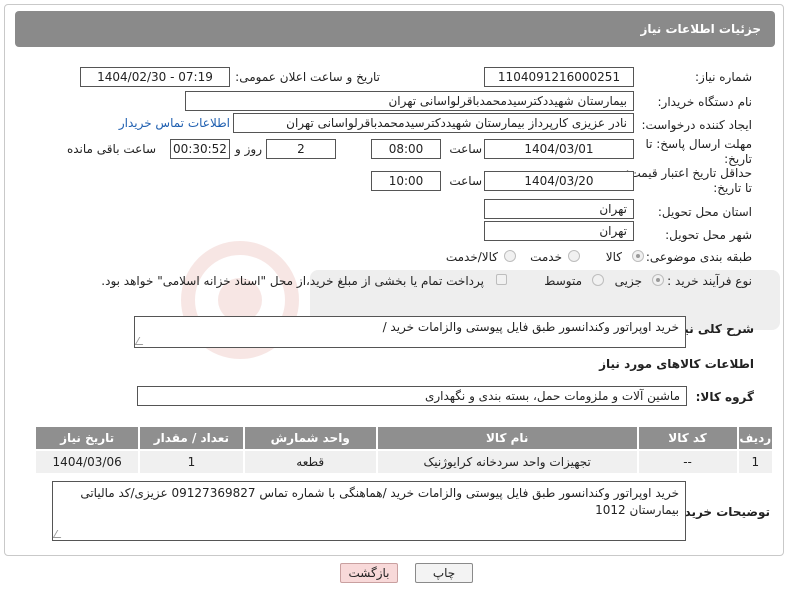  I want to click on validity-time-label: ساعت, so click(465, 181).